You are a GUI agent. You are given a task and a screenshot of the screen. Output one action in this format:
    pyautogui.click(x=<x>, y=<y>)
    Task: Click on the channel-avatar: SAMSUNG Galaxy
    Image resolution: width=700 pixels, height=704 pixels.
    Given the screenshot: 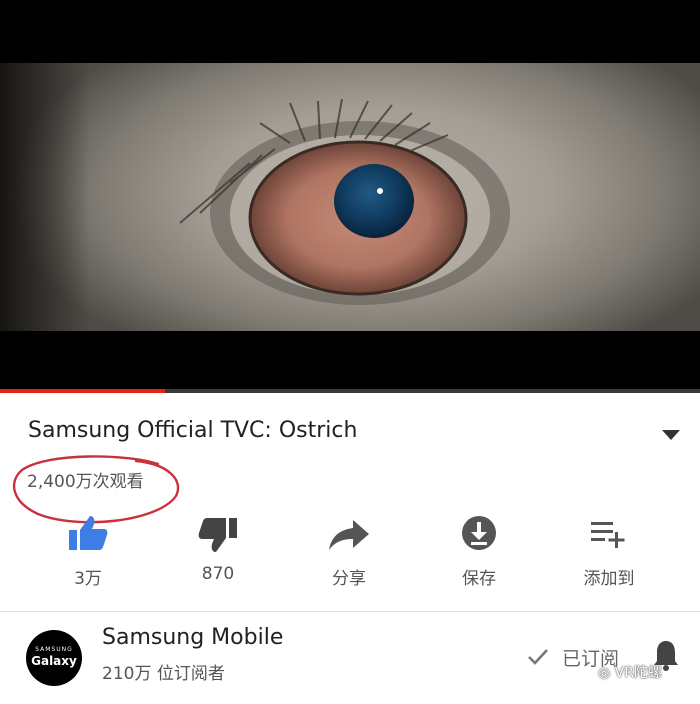 What is the action you would take?
    pyautogui.click(x=54, y=658)
    